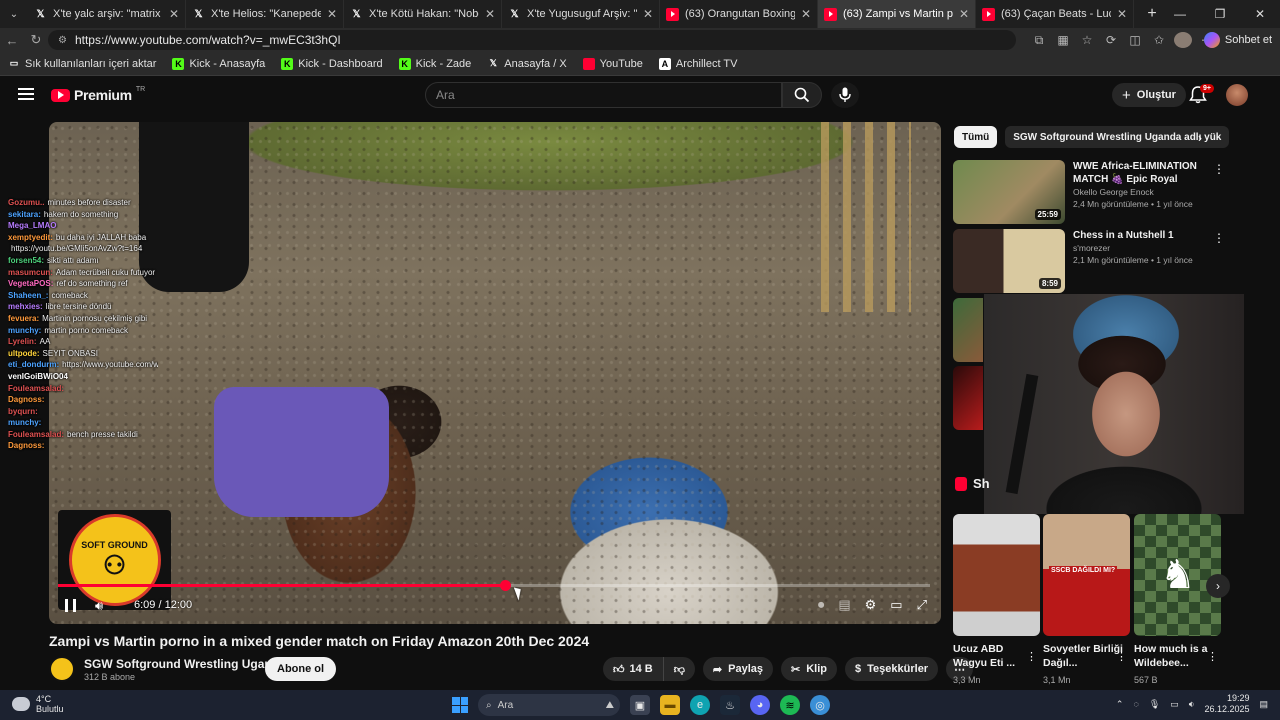  Describe the element at coordinates (1183, 40) in the screenshot. I see `profile-avatar` at that location.